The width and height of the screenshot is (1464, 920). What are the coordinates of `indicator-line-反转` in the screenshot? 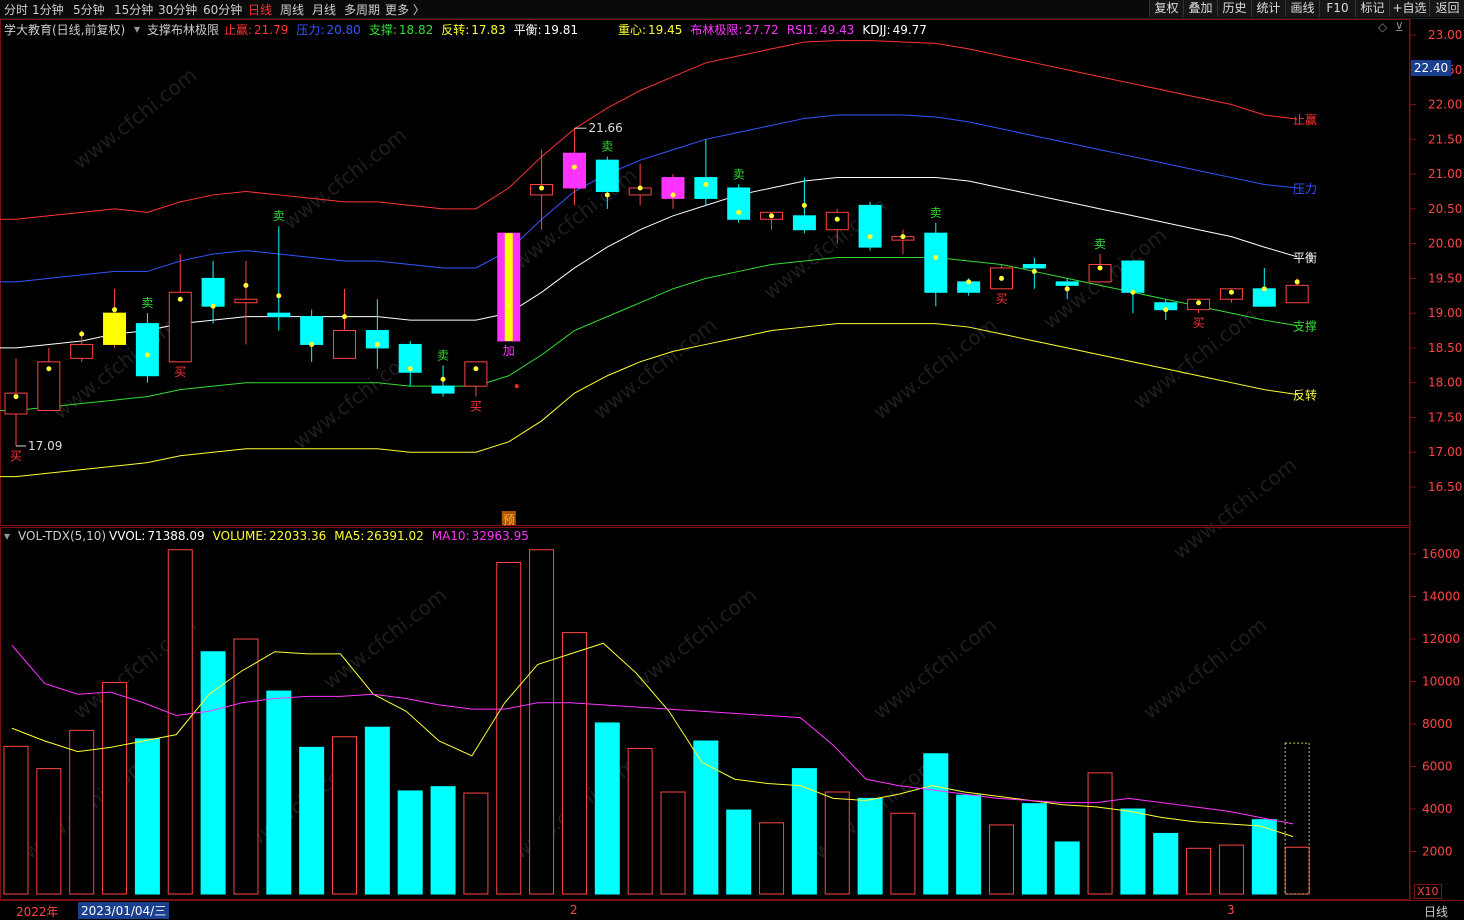 It's located at (649, 400).